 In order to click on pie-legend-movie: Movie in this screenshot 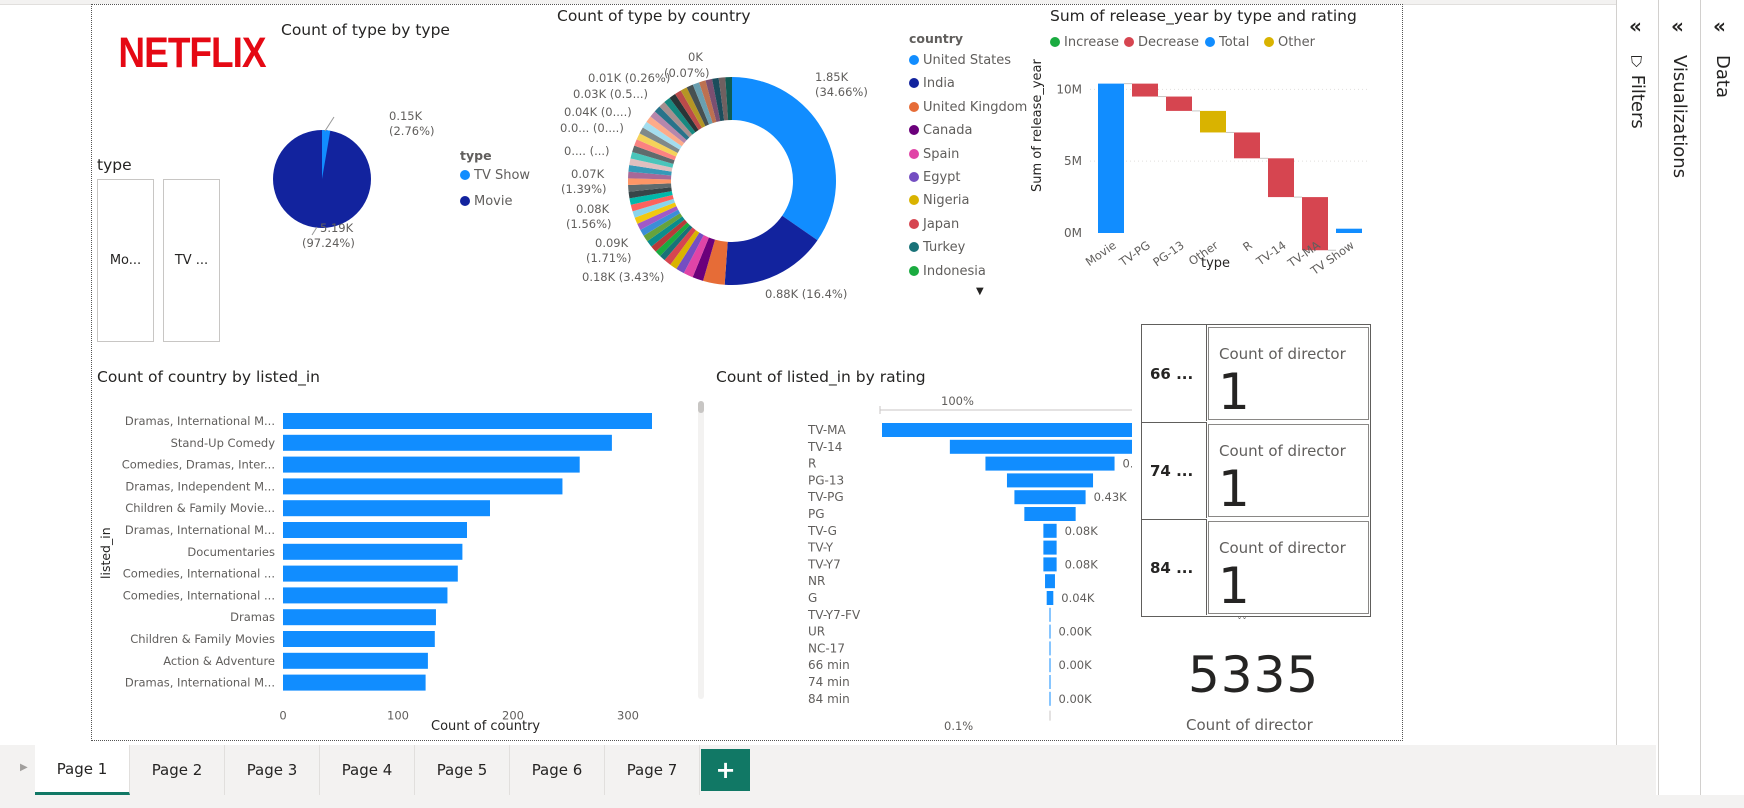, I will do `click(486, 201)`.